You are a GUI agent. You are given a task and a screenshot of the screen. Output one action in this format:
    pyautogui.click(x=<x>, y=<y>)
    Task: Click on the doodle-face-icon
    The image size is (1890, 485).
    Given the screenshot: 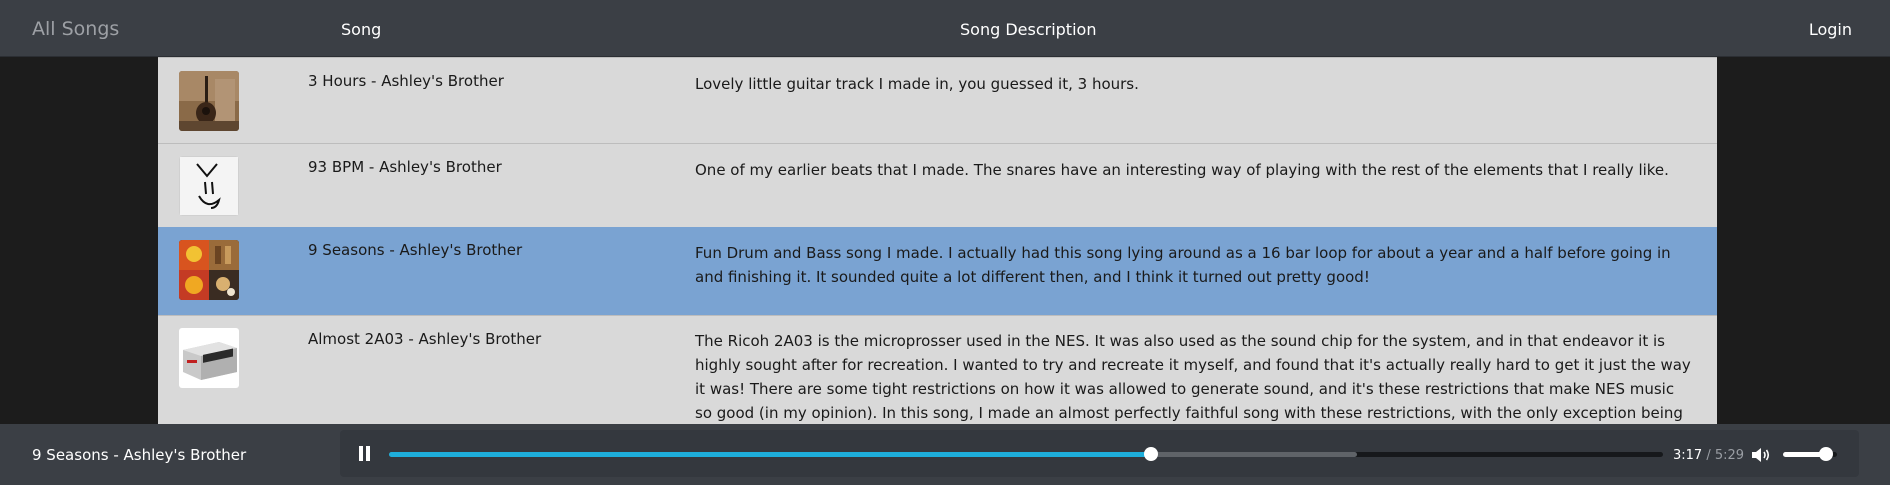 What is the action you would take?
    pyautogui.click(x=209, y=186)
    